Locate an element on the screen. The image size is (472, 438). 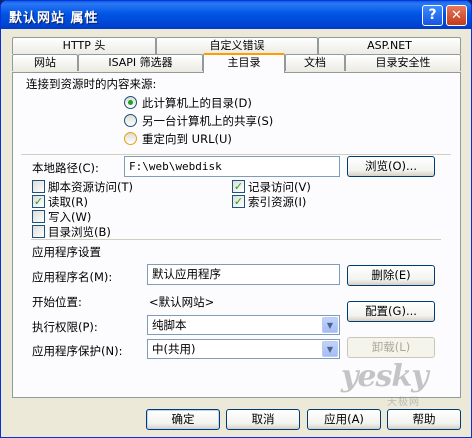
index-resource-label: 索引资源(I) is located at coordinates (277, 202).